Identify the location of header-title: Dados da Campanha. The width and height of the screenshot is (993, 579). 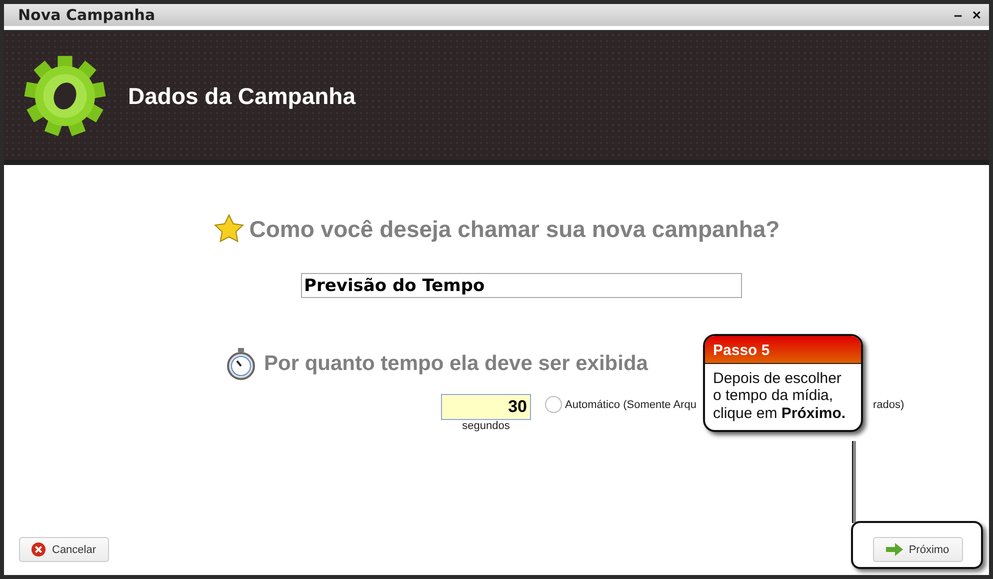
(242, 96).